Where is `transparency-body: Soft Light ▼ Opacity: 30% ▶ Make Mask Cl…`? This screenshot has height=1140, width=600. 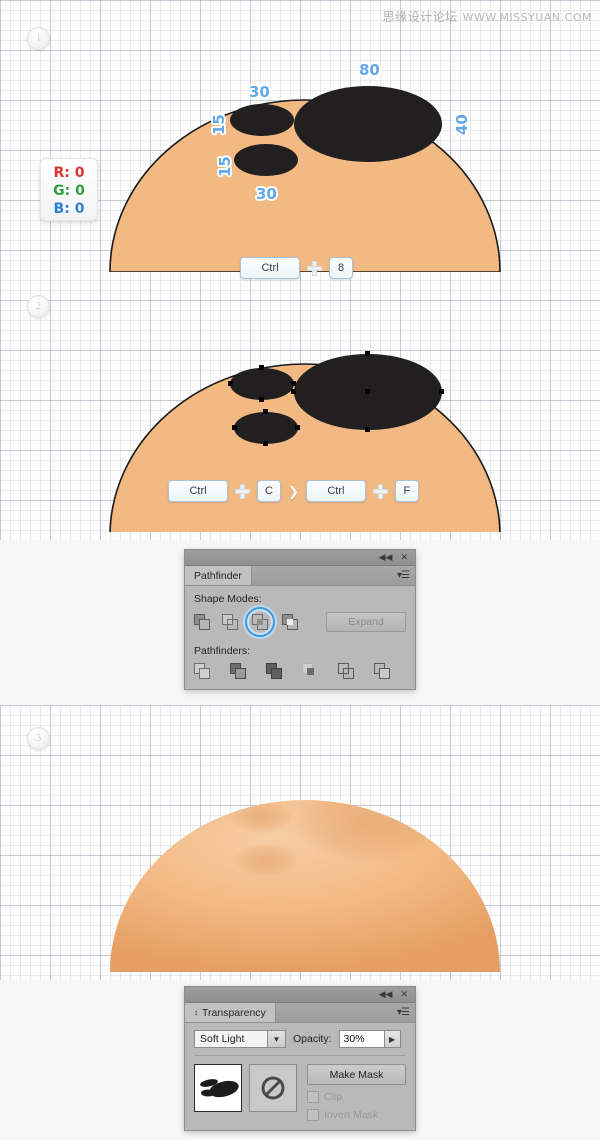
transparency-body: Soft Light ▼ Opacity: 30% ▶ Make Mask Cl… is located at coordinates (300, 1076).